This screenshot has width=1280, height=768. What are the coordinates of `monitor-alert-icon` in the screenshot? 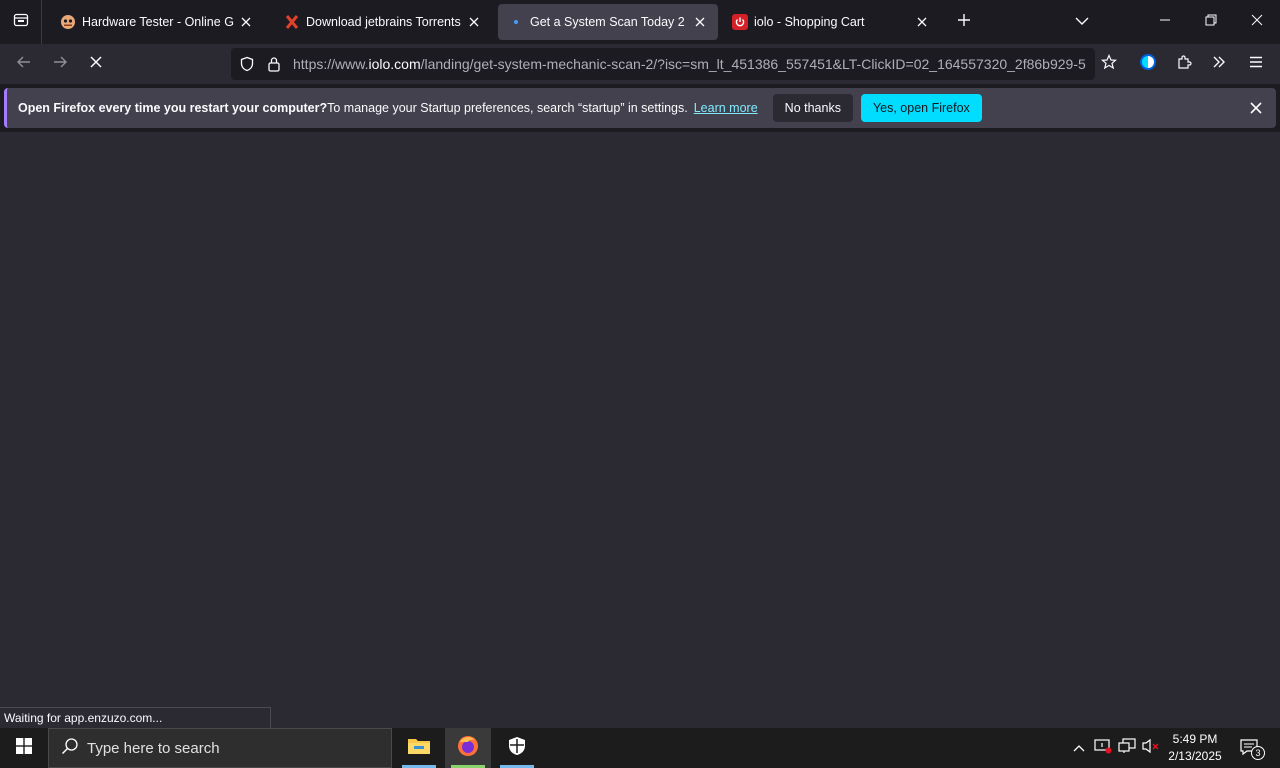 It's located at (1103, 748).